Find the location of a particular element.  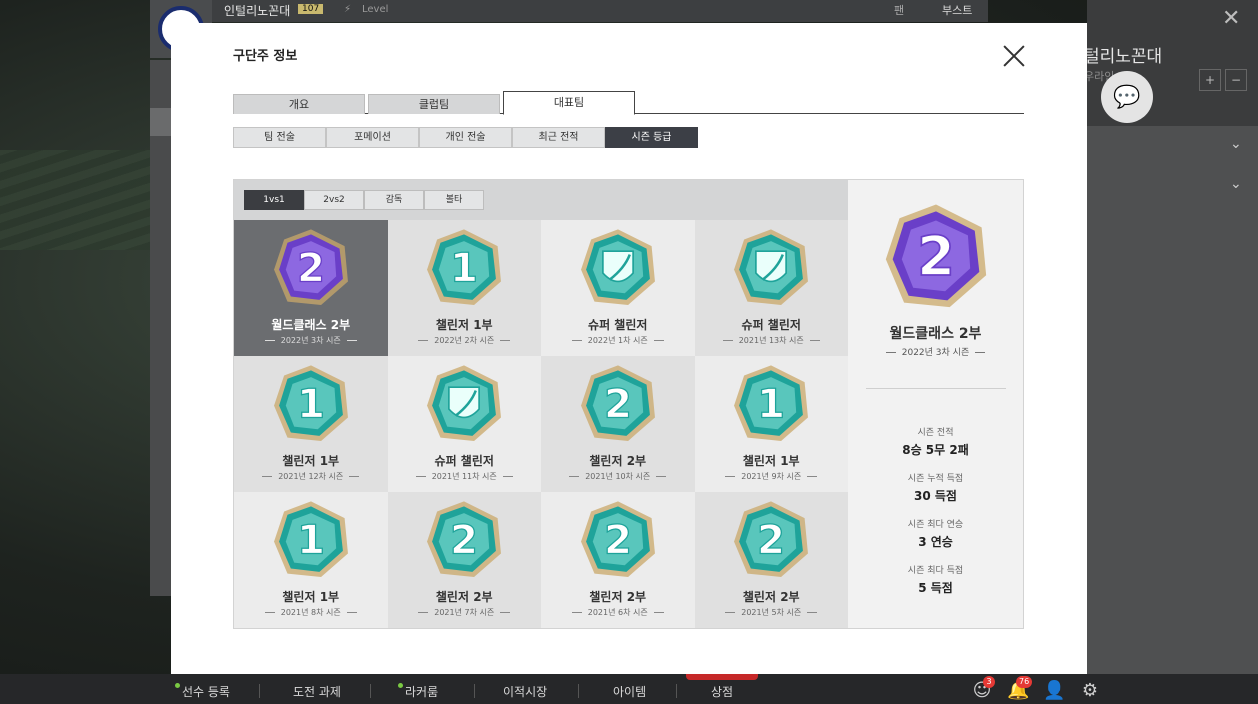

division-cell: 2 챌린저 2부 2021년 10차 시즌 is located at coordinates (618, 424).